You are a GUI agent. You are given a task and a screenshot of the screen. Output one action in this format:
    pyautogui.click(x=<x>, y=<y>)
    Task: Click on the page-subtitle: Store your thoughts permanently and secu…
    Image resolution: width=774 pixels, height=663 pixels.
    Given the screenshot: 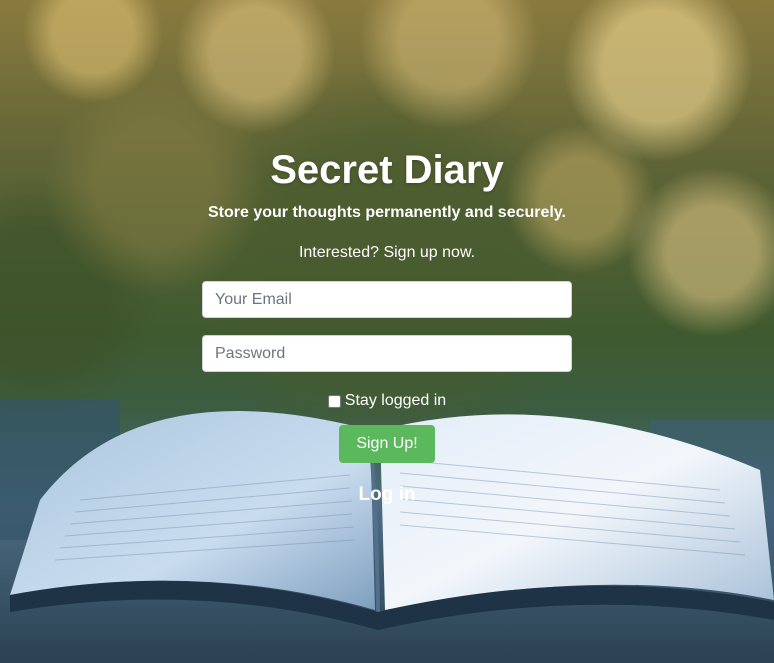 What is the action you would take?
    pyautogui.click(x=387, y=212)
    